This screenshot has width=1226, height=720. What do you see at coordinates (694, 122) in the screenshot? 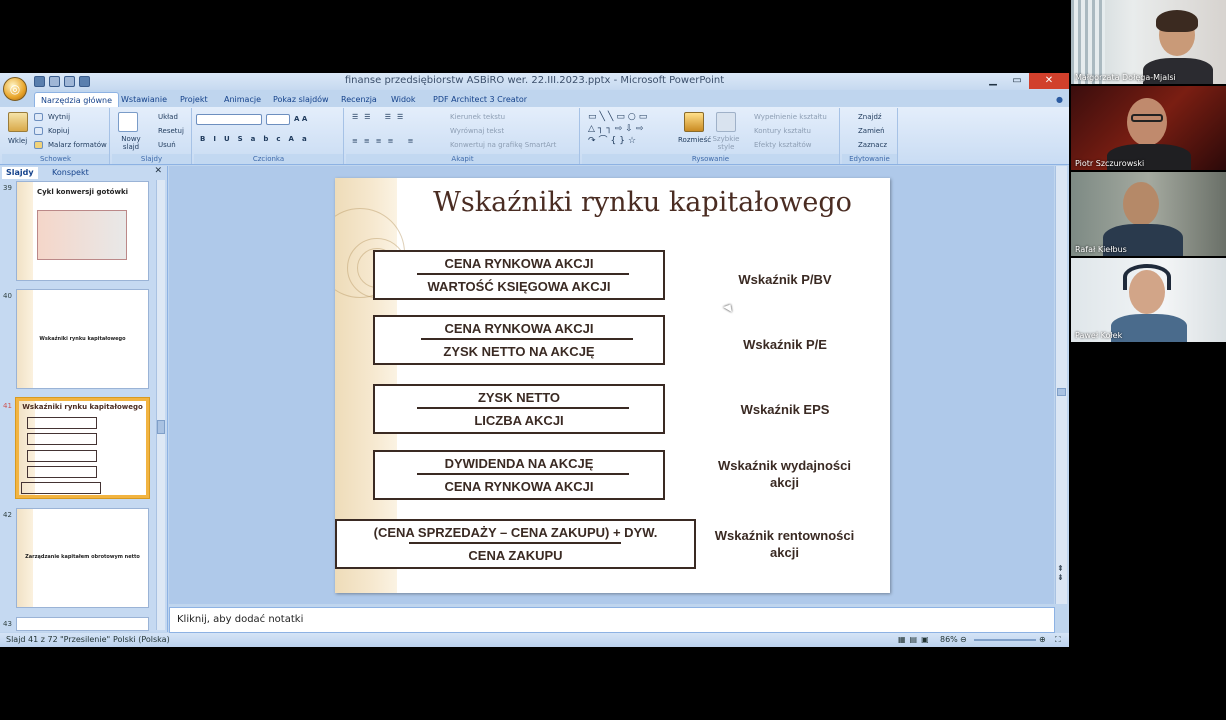
I see `arrange-icon` at bounding box center [694, 122].